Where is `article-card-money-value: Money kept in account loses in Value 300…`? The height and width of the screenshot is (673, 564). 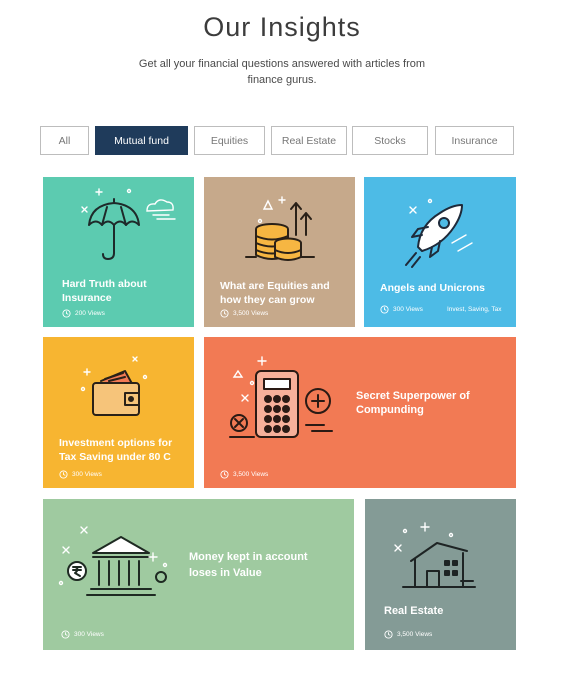 article-card-money-value: Money kept in account loses in Value 300… is located at coordinates (198, 574).